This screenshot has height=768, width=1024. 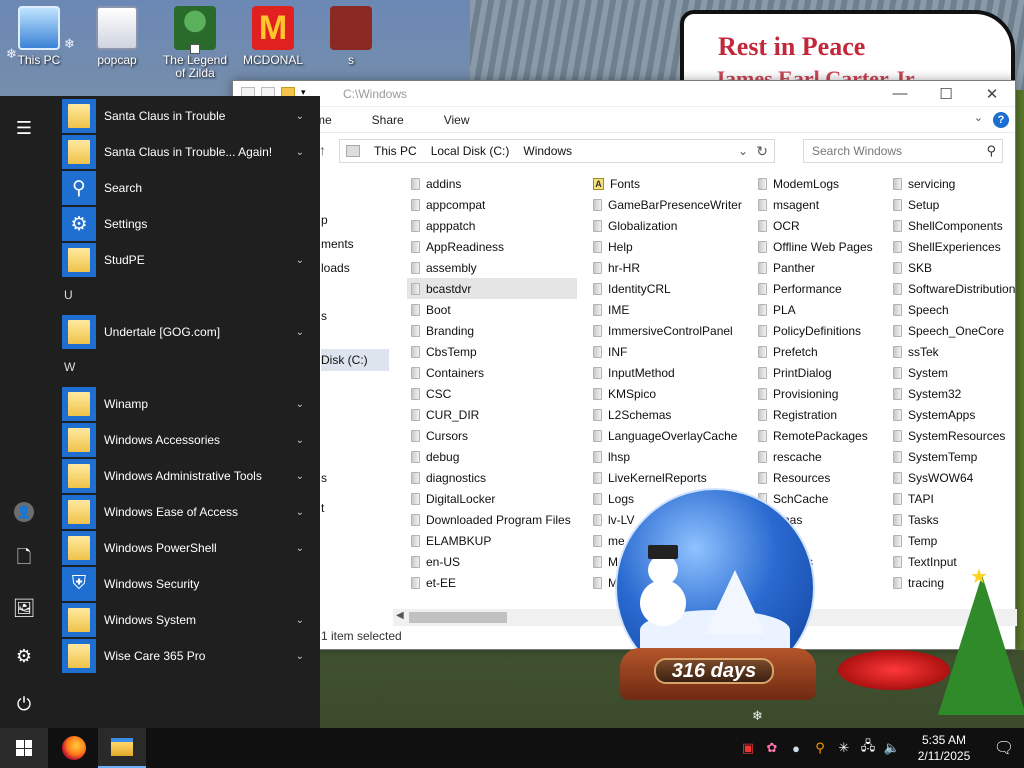 I want to click on nav-item-desktop: p, so click(x=324, y=220).